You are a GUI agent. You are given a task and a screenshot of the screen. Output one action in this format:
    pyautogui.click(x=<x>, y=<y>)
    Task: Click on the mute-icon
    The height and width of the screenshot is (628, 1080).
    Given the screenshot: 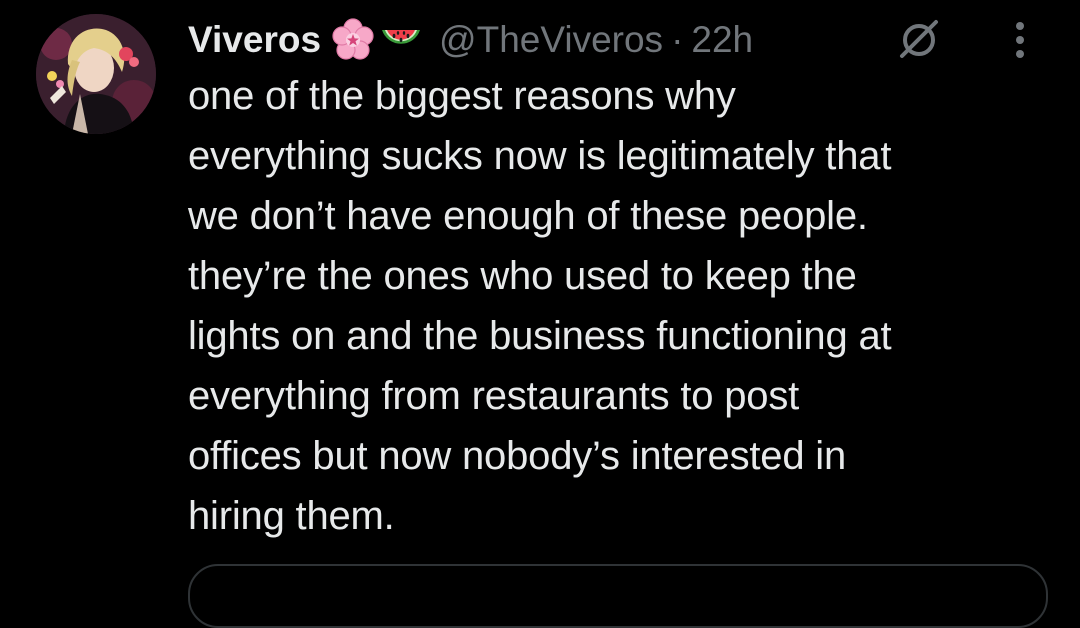 What is the action you would take?
    pyautogui.click(x=919, y=39)
    